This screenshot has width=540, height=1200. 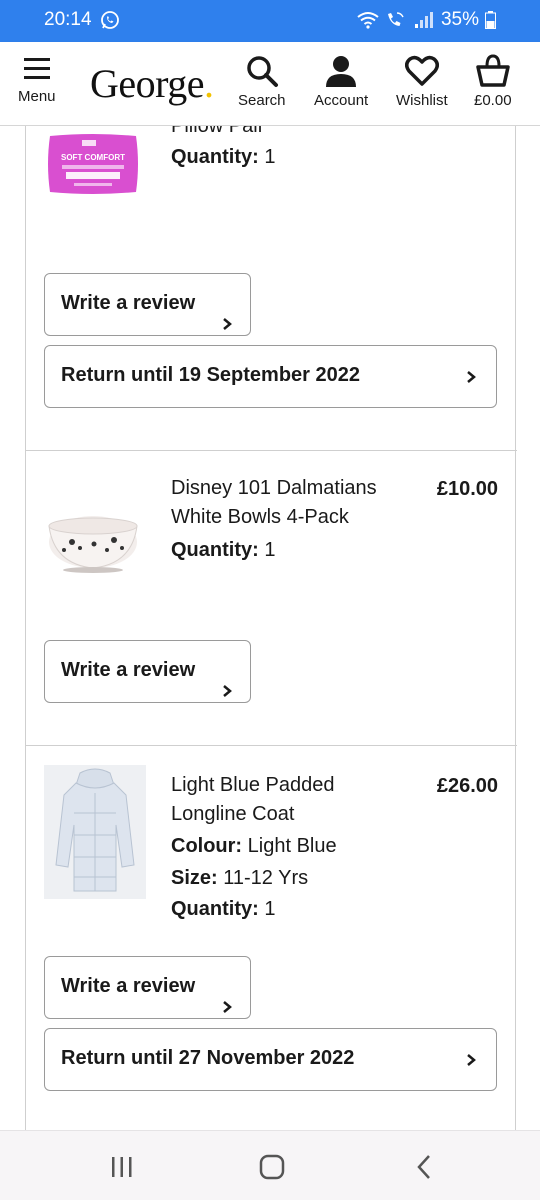 I want to click on search-icon, so click(x=262, y=71).